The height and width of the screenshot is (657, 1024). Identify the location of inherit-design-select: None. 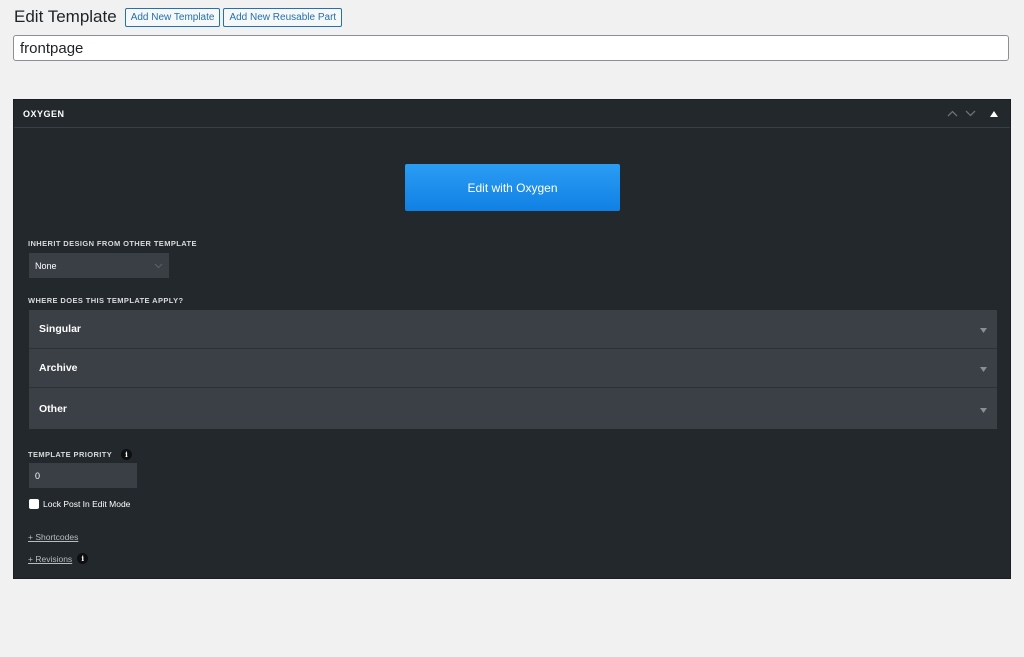
(99, 265).